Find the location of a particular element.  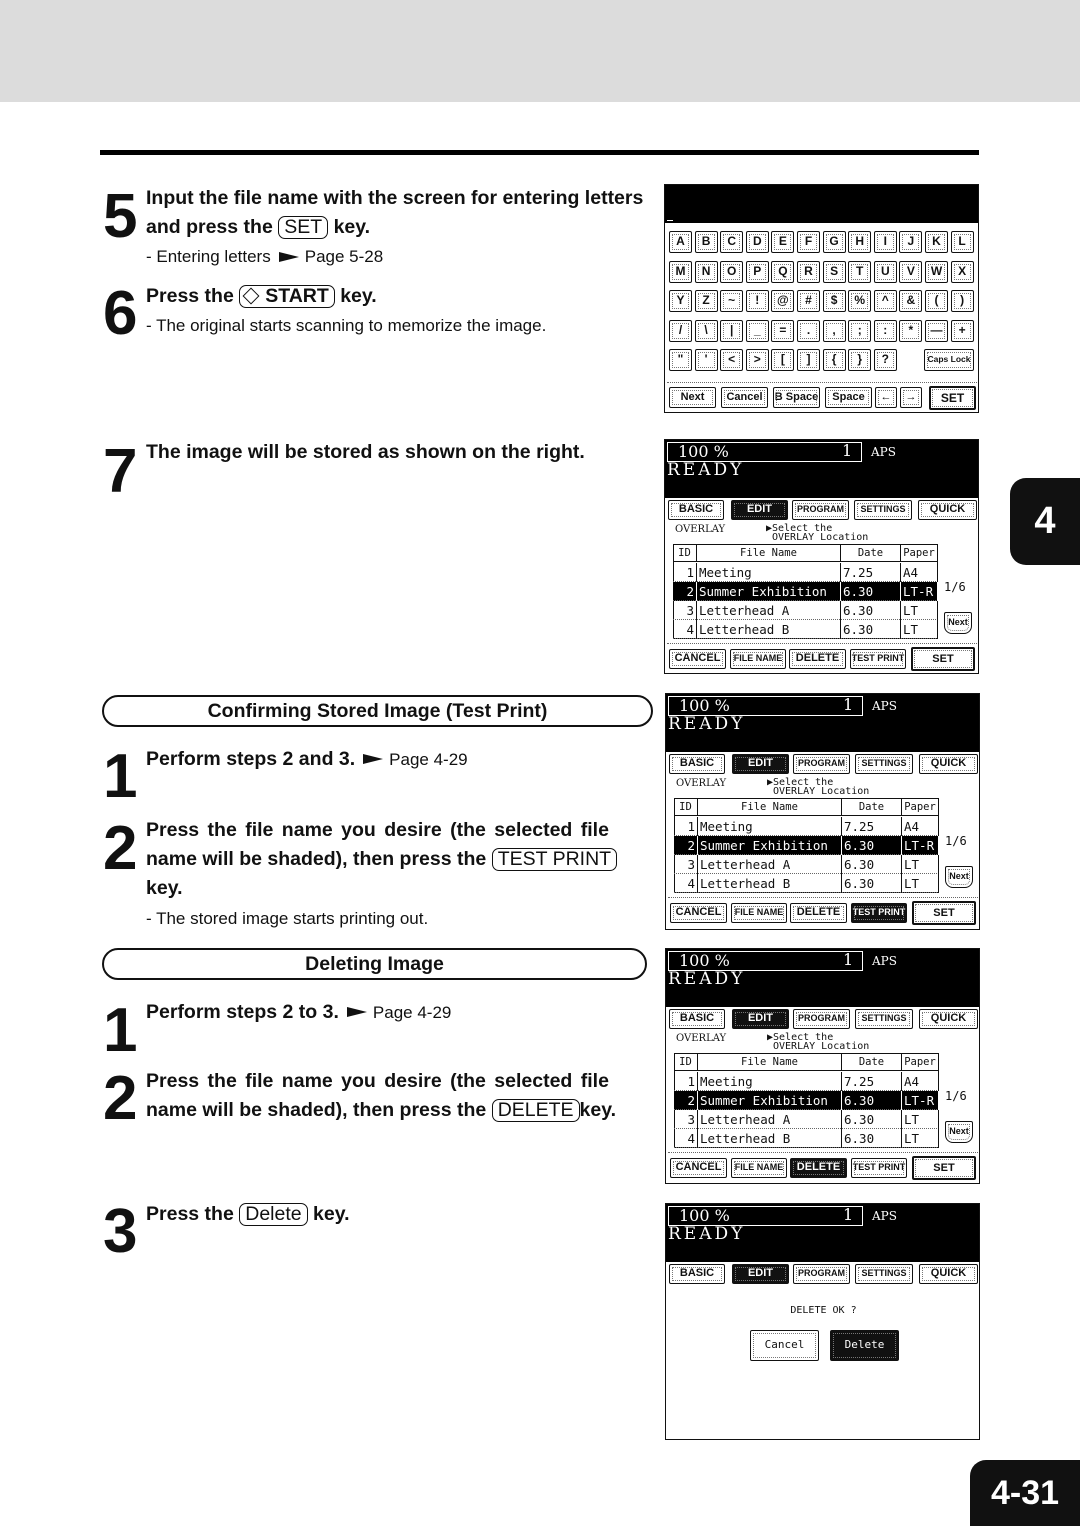

key-4-7: } is located at coordinates (860, 360).